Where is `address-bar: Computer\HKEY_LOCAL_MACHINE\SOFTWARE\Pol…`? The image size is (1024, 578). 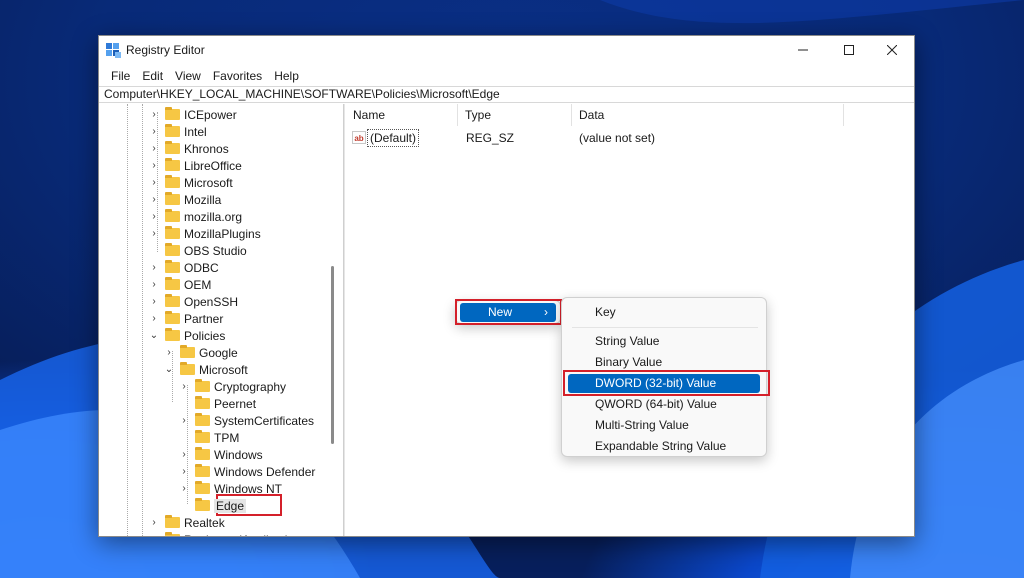
address-bar: Computer\HKEY_LOCAL_MACHINE\SOFTWARE\Pol… is located at coordinates (506, 94).